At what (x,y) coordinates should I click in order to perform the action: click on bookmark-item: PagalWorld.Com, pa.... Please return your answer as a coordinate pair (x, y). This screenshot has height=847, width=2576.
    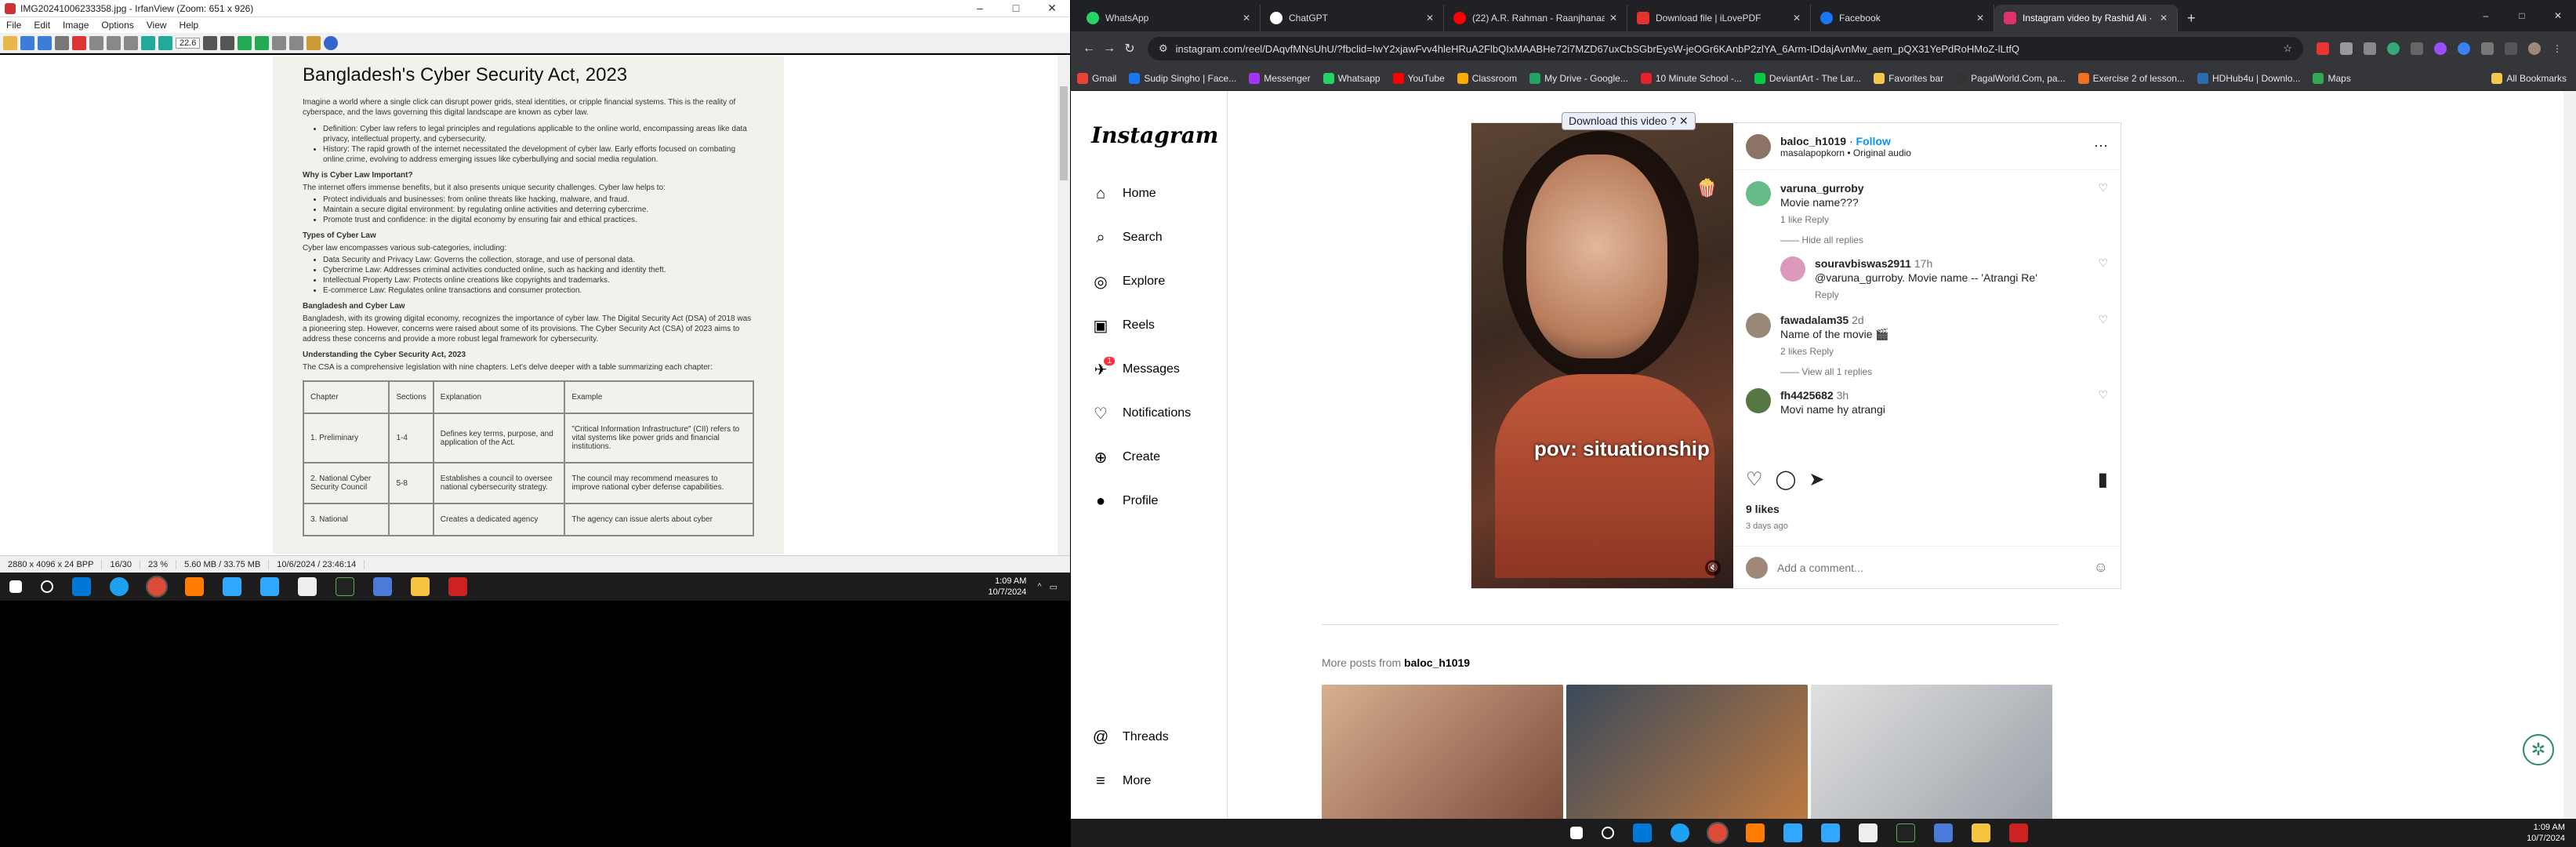
    Looking at the image, I should click on (2011, 78).